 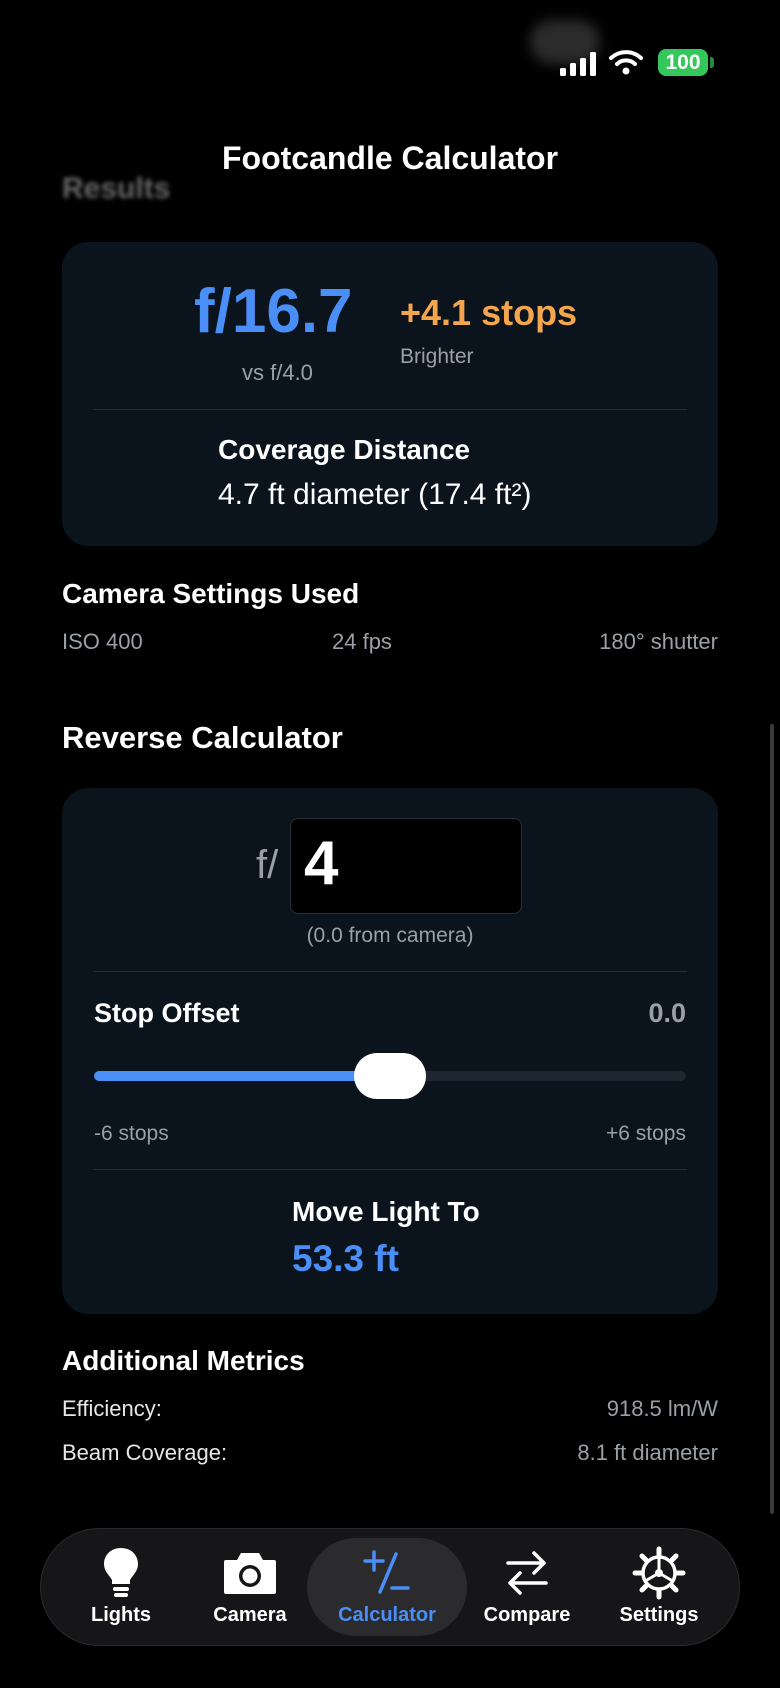 I want to click on comparison-f-stop: vs f/4.0, so click(x=277, y=372).